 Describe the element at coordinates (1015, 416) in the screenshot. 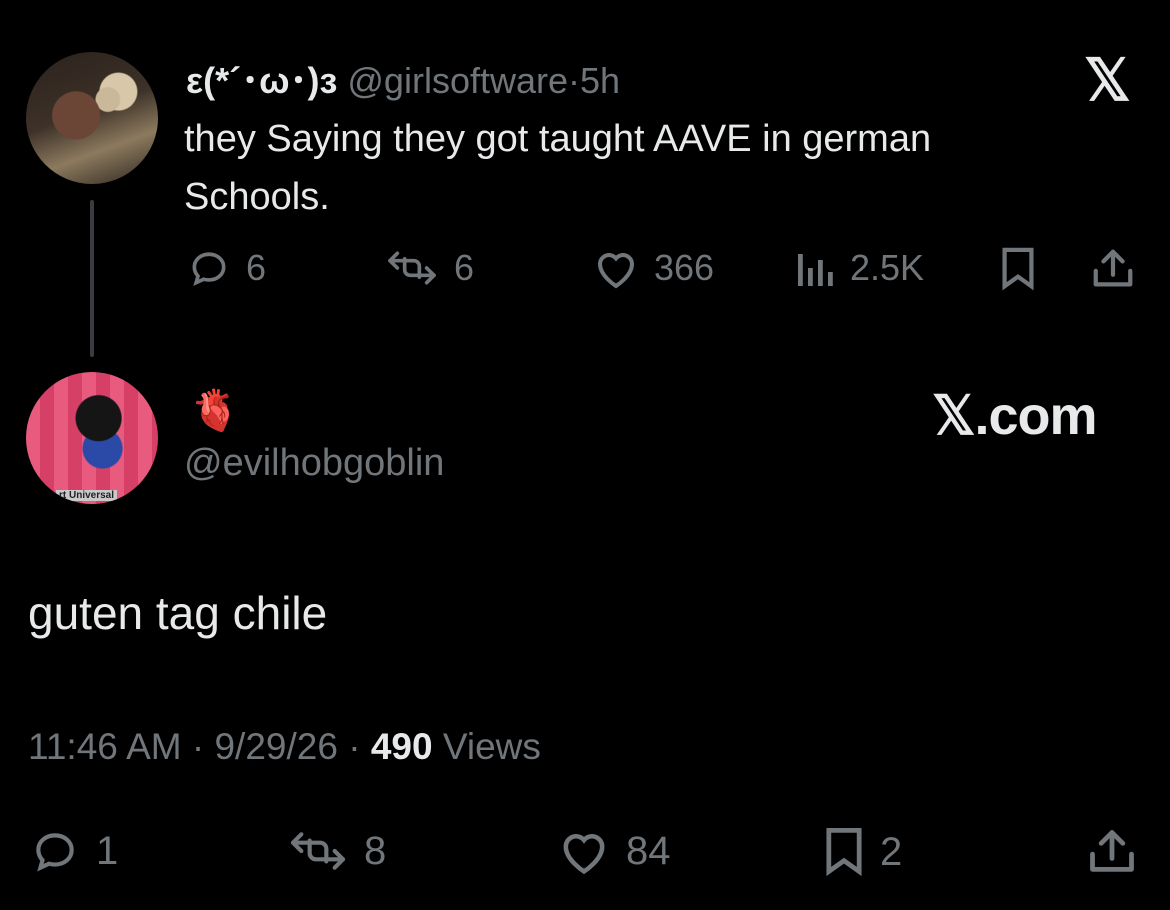

I see `x-com-logo: 𝕏.com` at that location.